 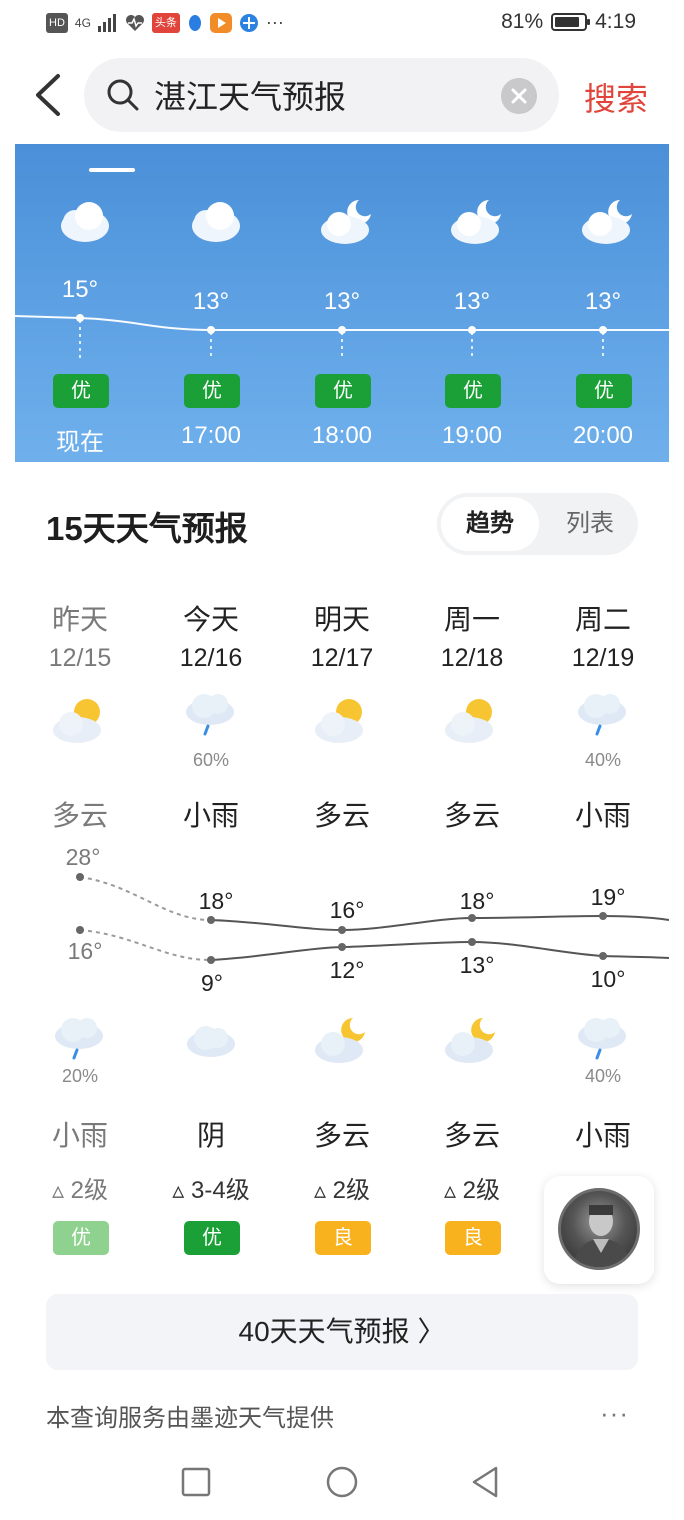 I want to click on recent-apps-icon, so click(x=196, y=1482).